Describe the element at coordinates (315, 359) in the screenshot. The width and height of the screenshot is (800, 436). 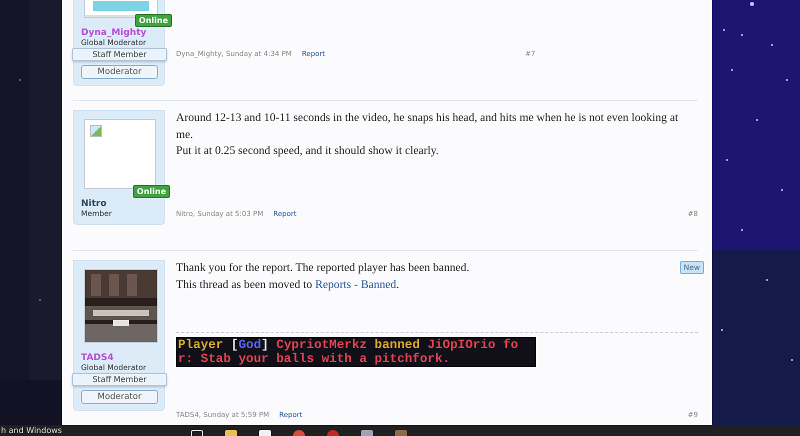
I see `chat-line: r: Stab your balls with a pitchfork.` at that location.